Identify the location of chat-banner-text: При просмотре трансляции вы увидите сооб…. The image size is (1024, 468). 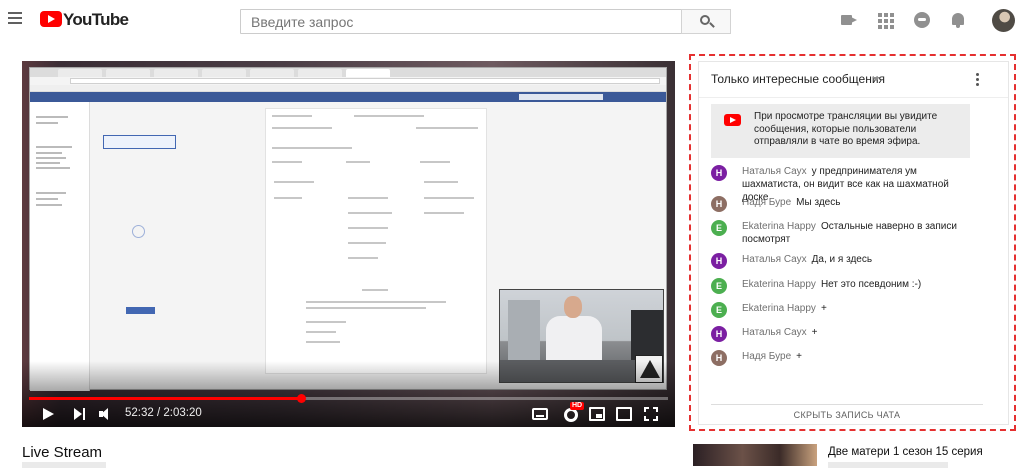
(846, 129).